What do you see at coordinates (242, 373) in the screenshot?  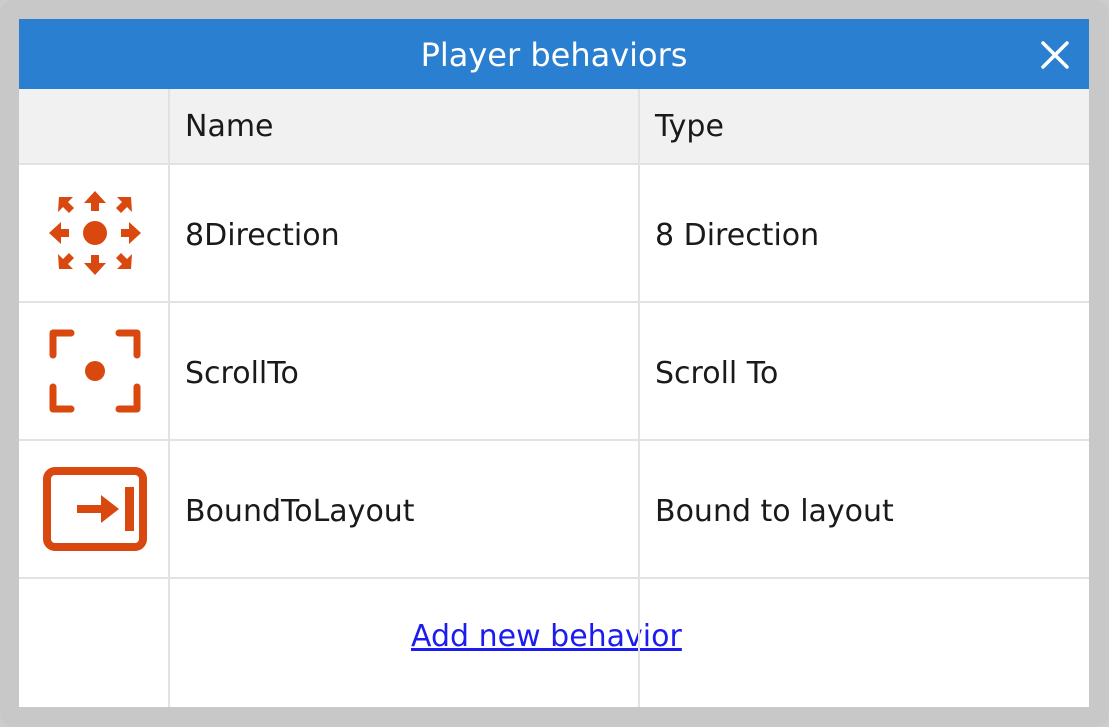 I see `behavior-name: ScrollTo` at bounding box center [242, 373].